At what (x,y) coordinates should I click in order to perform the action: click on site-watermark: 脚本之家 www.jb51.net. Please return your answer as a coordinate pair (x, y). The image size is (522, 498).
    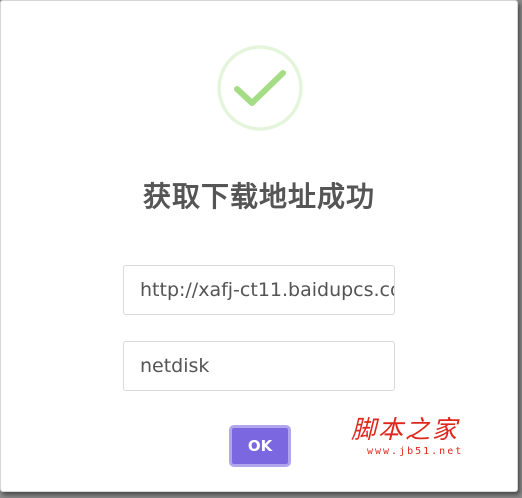
    Looking at the image, I should click on (416, 440).